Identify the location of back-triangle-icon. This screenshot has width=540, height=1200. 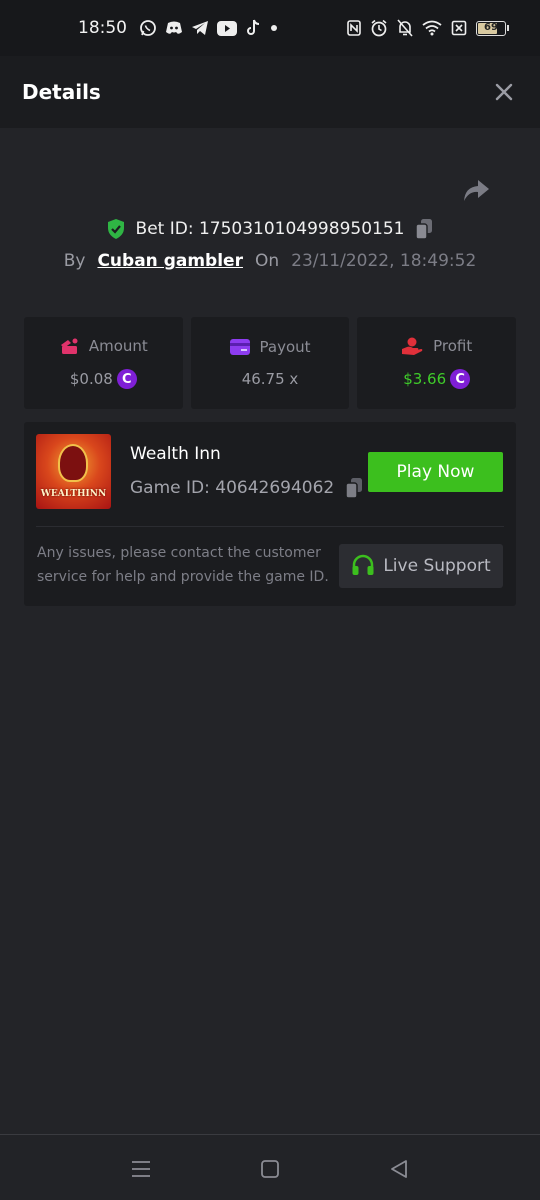
(399, 1169).